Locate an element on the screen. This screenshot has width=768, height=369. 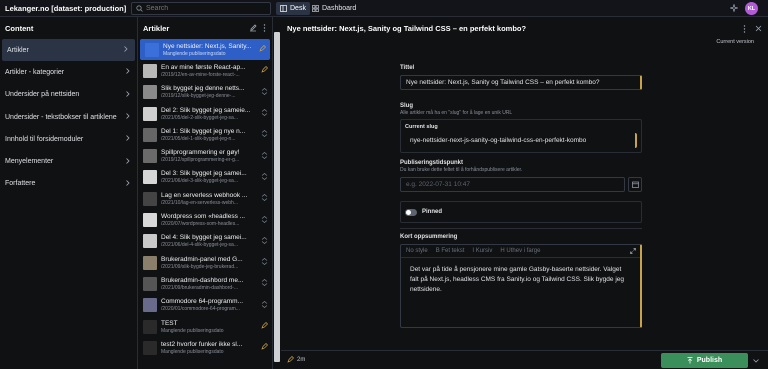
highlight-button: H Uthev i farge is located at coordinates (520, 251).